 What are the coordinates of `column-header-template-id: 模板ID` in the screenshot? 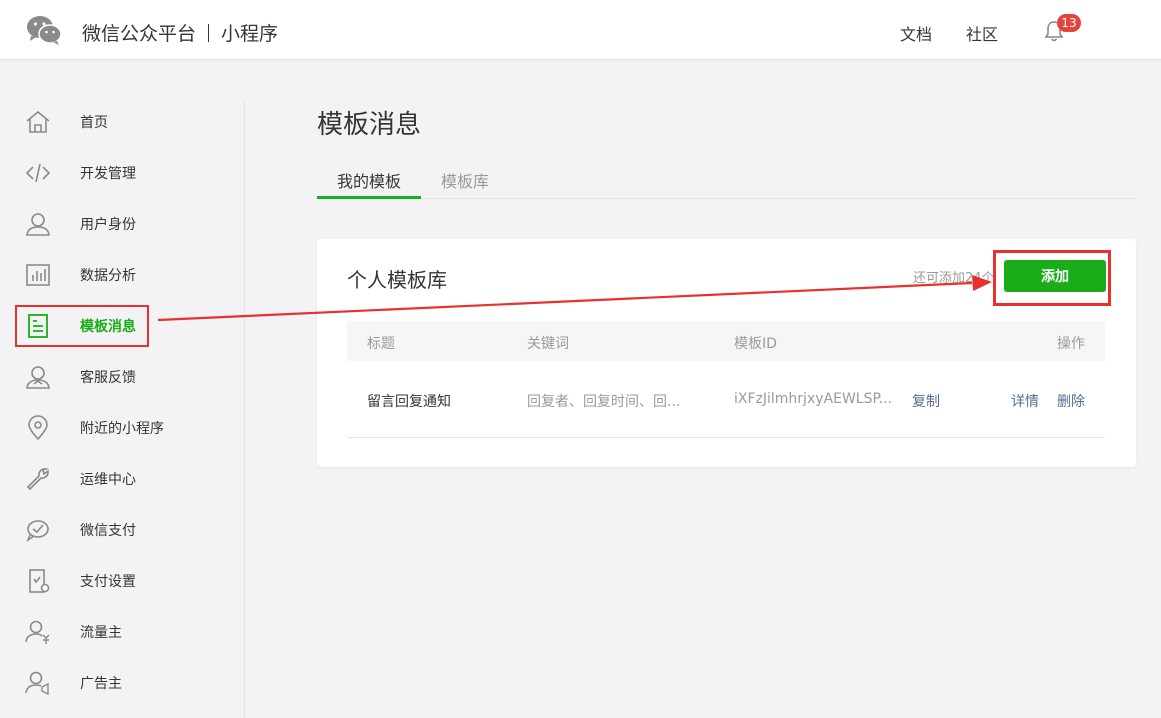 It's located at (755, 344).